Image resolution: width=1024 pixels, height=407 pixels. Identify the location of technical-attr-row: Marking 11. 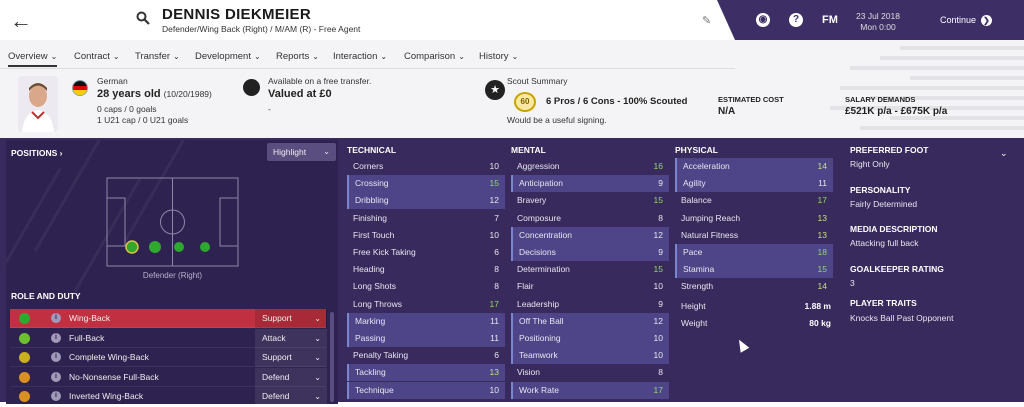
(426, 321).